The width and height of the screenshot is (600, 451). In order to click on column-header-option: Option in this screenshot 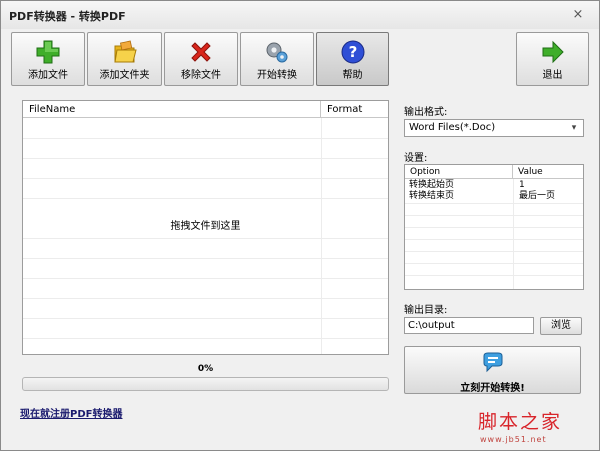, I will do `click(459, 172)`.